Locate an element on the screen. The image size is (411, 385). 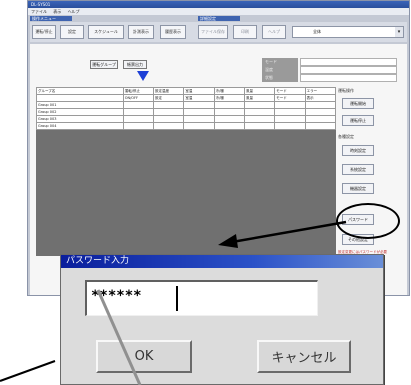
column-header: 風量 is located at coordinates (259, 91).